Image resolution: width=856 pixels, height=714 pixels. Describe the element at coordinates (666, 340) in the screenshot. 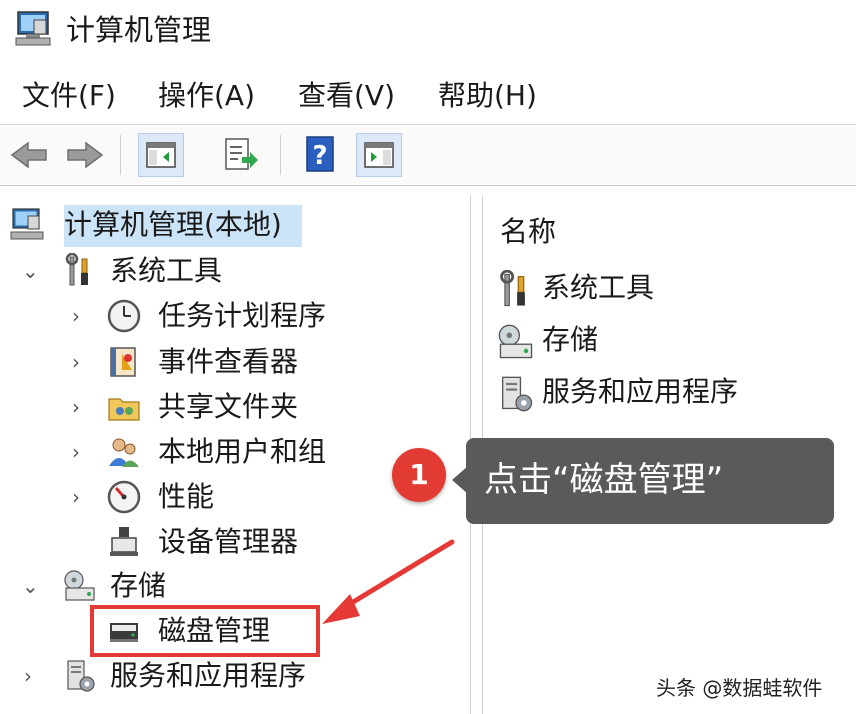

I see `list-item-storage: 存储` at that location.